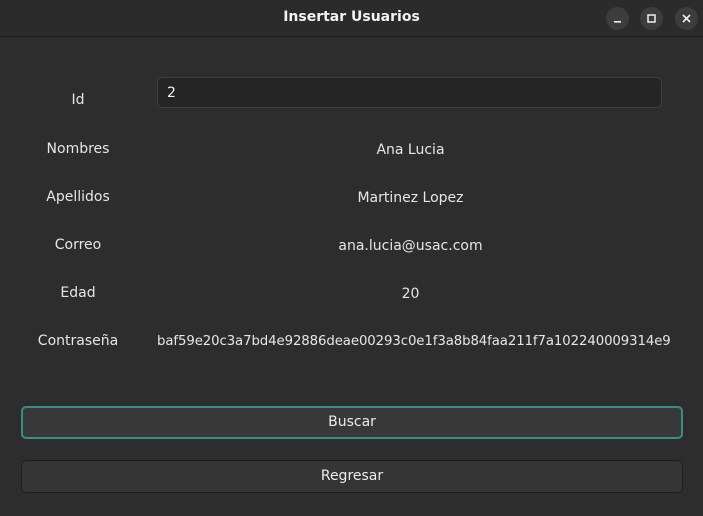  What do you see at coordinates (78, 293) in the screenshot?
I see `edad-label: Edad` at bounding box center [78, 293].